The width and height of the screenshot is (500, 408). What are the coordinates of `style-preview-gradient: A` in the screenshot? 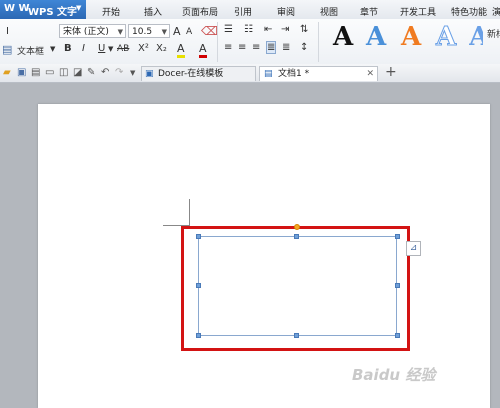 It's located at (476, 37).